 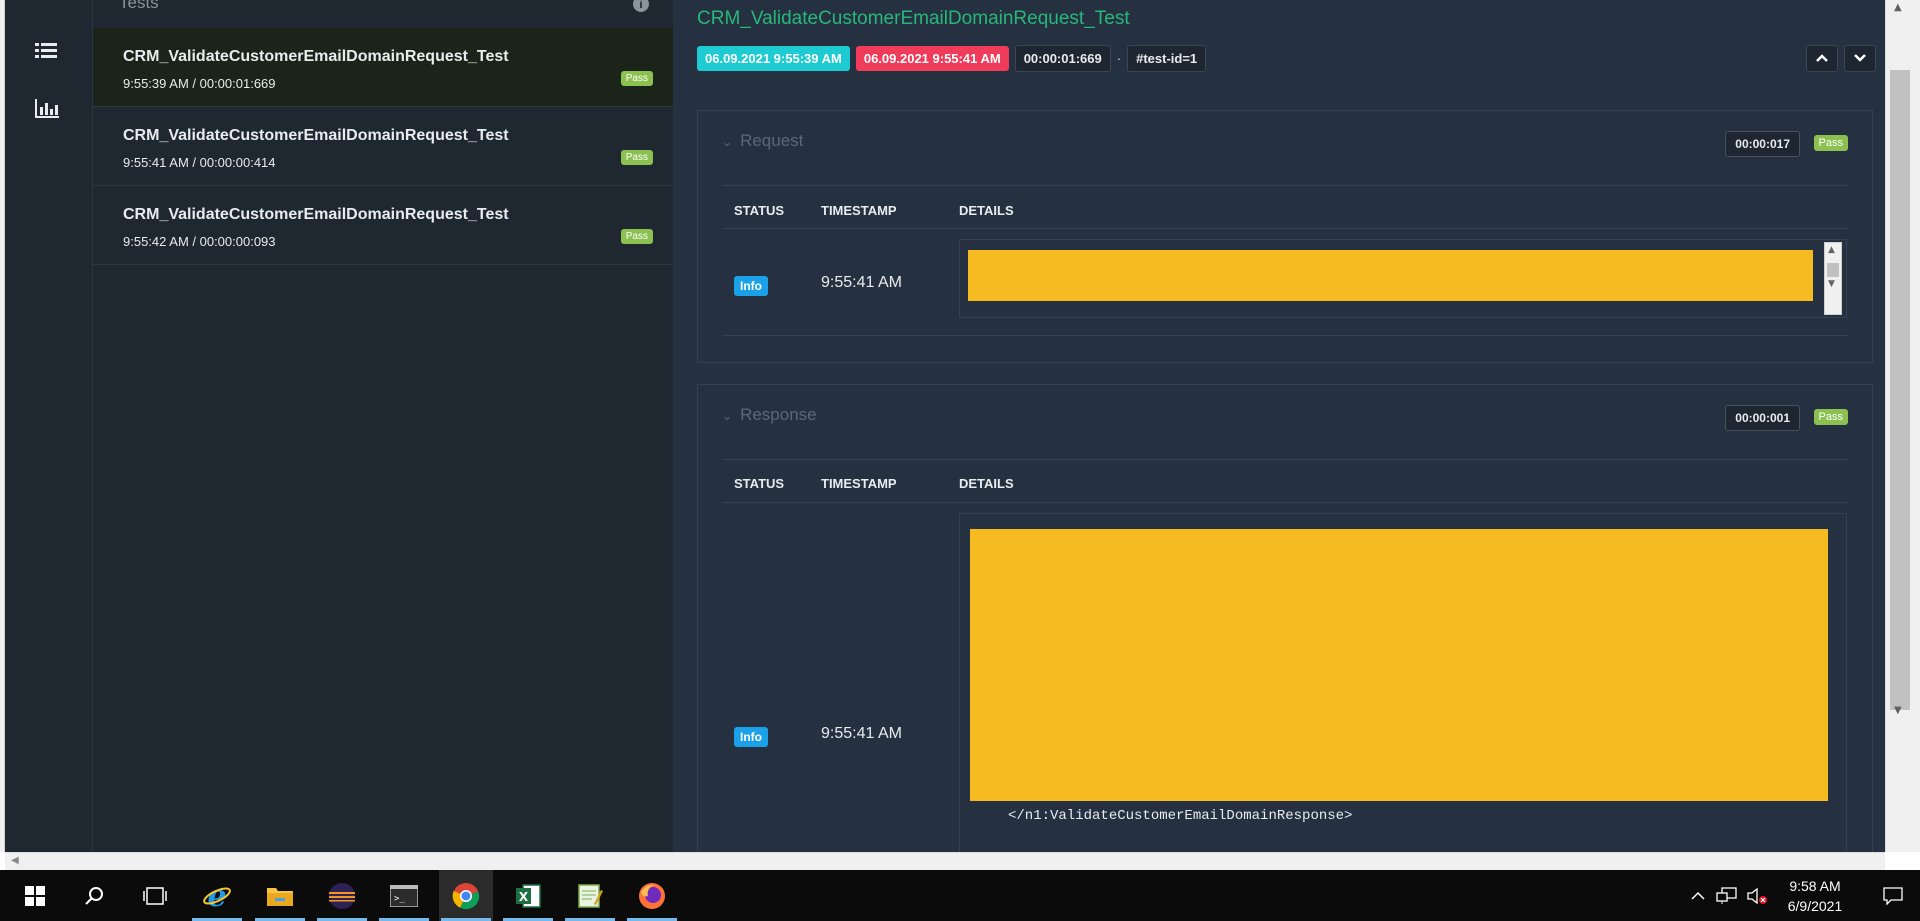 What do you see at coordinates (772, 140) in the screenshot?
I see `node-name: Request` at bounding box center [772, 140].